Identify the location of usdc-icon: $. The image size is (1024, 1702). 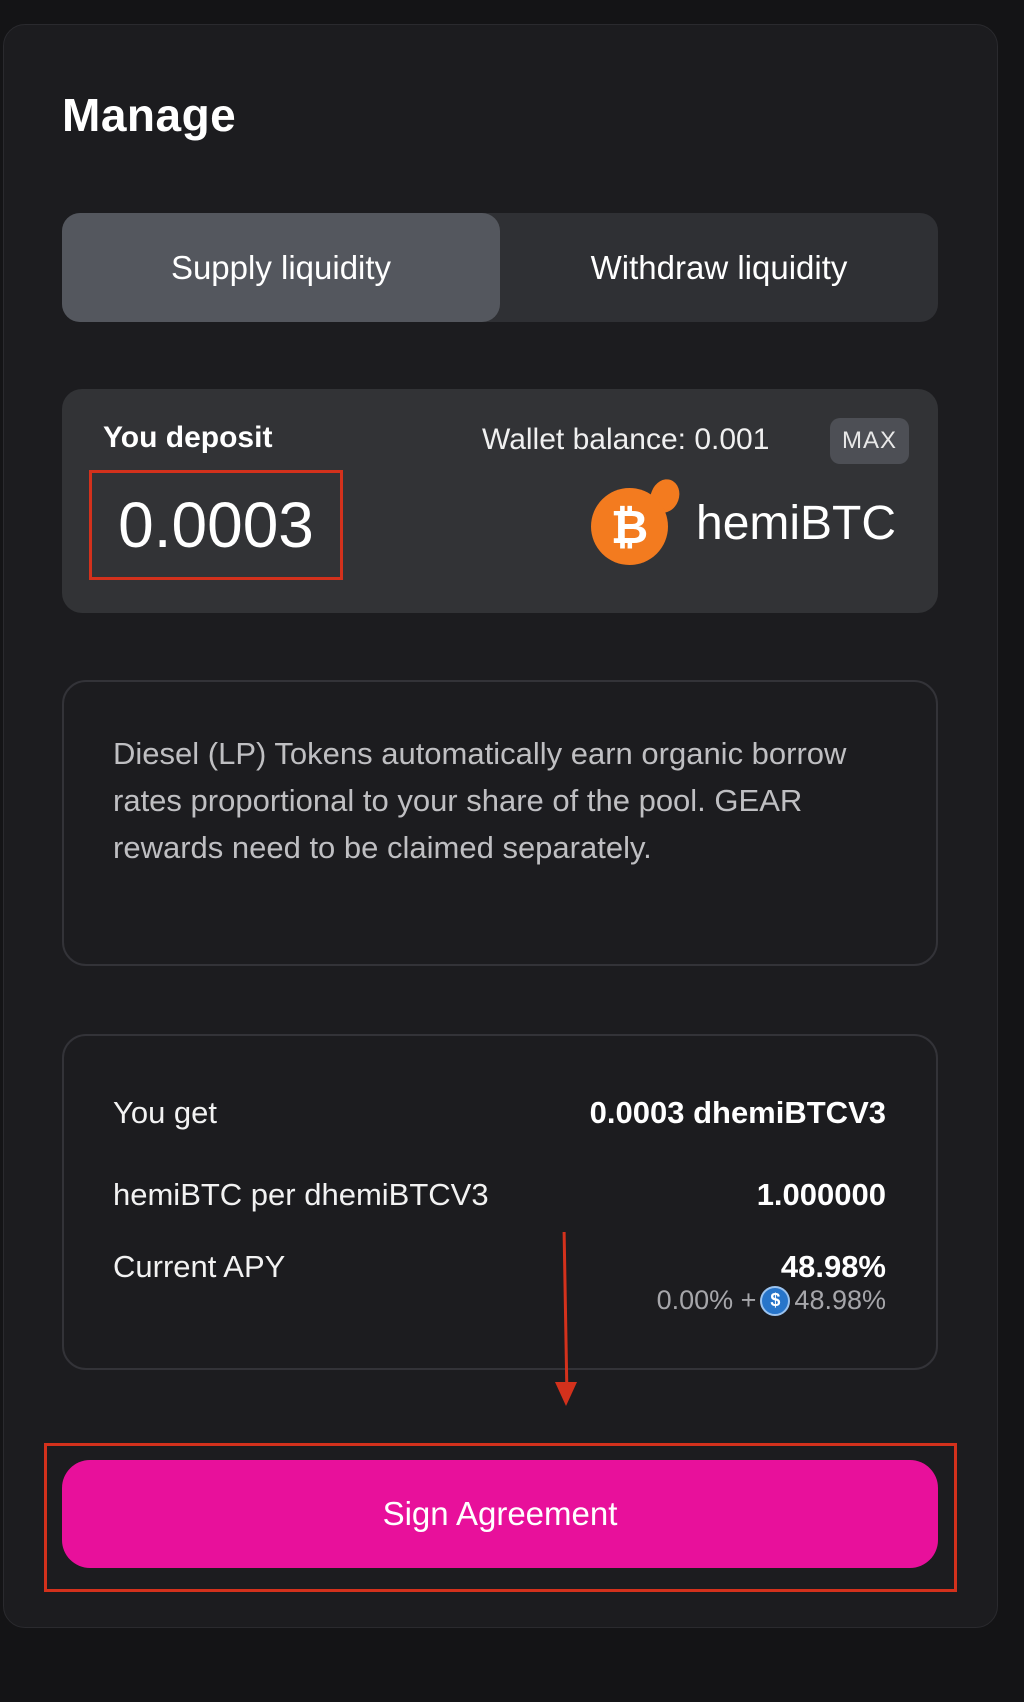
(775, 1300).